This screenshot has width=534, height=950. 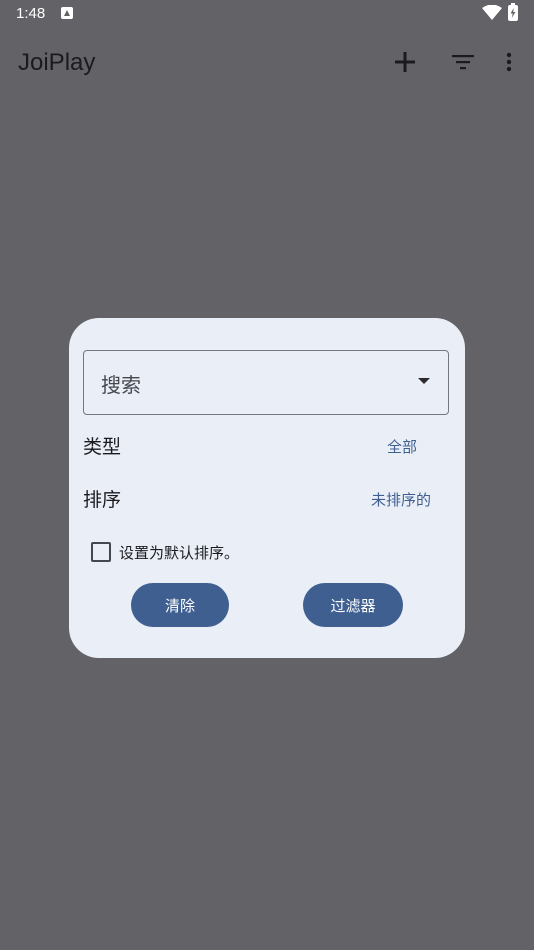 What do you see at coordinates (513, 12) in the screenshot?
I see `battery-charging-icon` at bounding box center [513, 12].